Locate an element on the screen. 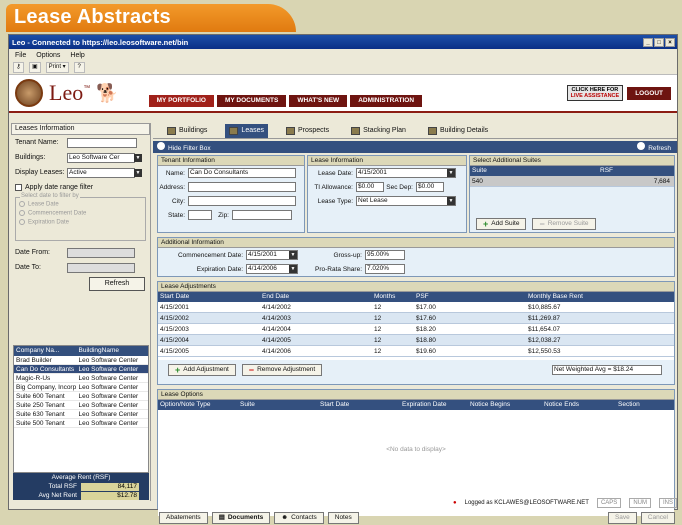 Image resolution: width=682 pixels, height=525 pixels. table-row: Magic-R-Us Leo Software Center is located at coordinates (81, 378).